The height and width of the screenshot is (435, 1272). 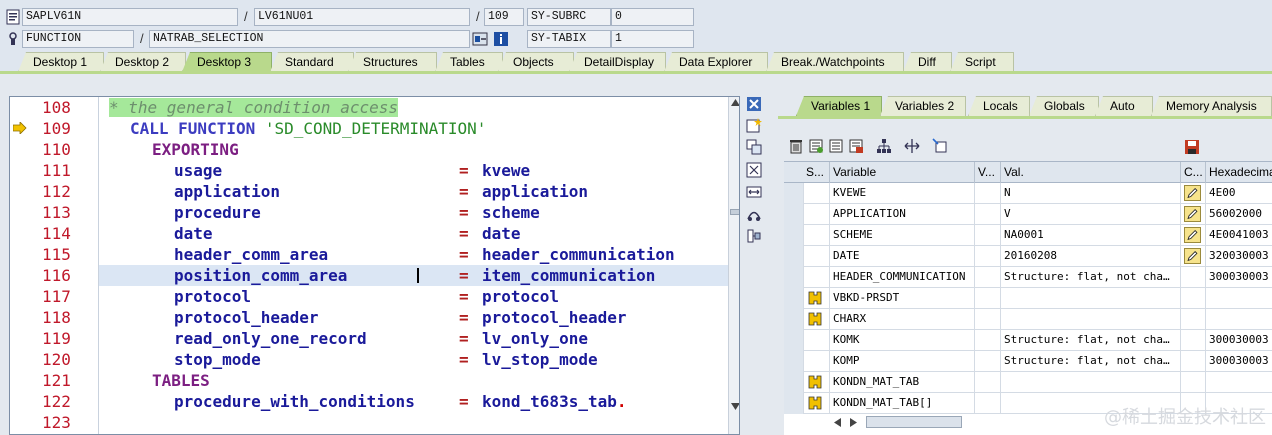 I want to click on variable-cell: DATE, so click(x=902, y=256).